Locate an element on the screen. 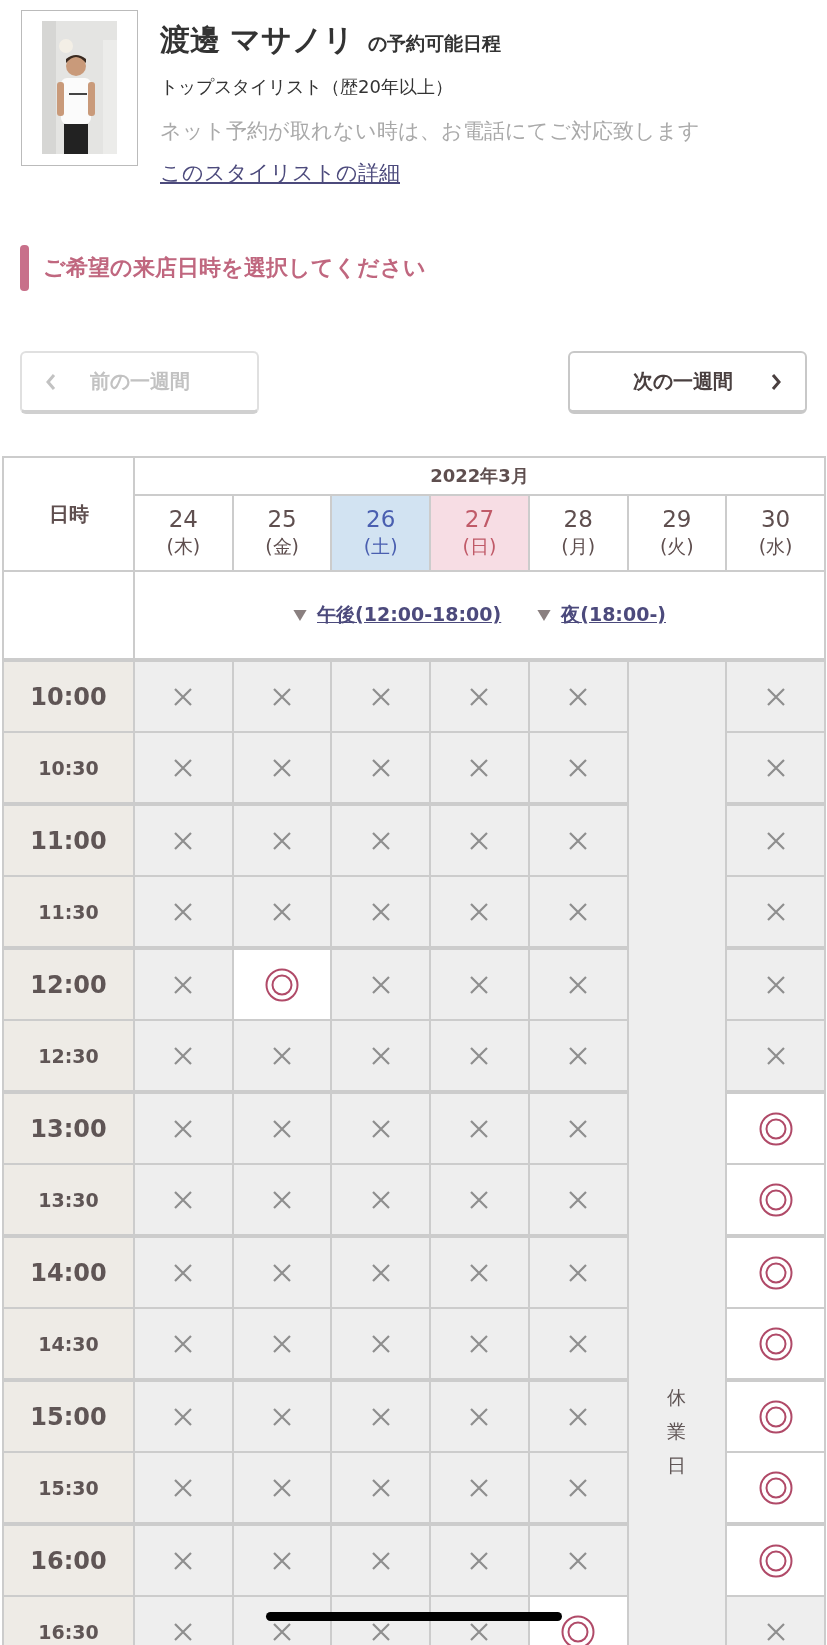 The image size is (827, 1645). weekday-label: (土) is located at coordinates (380, 546).